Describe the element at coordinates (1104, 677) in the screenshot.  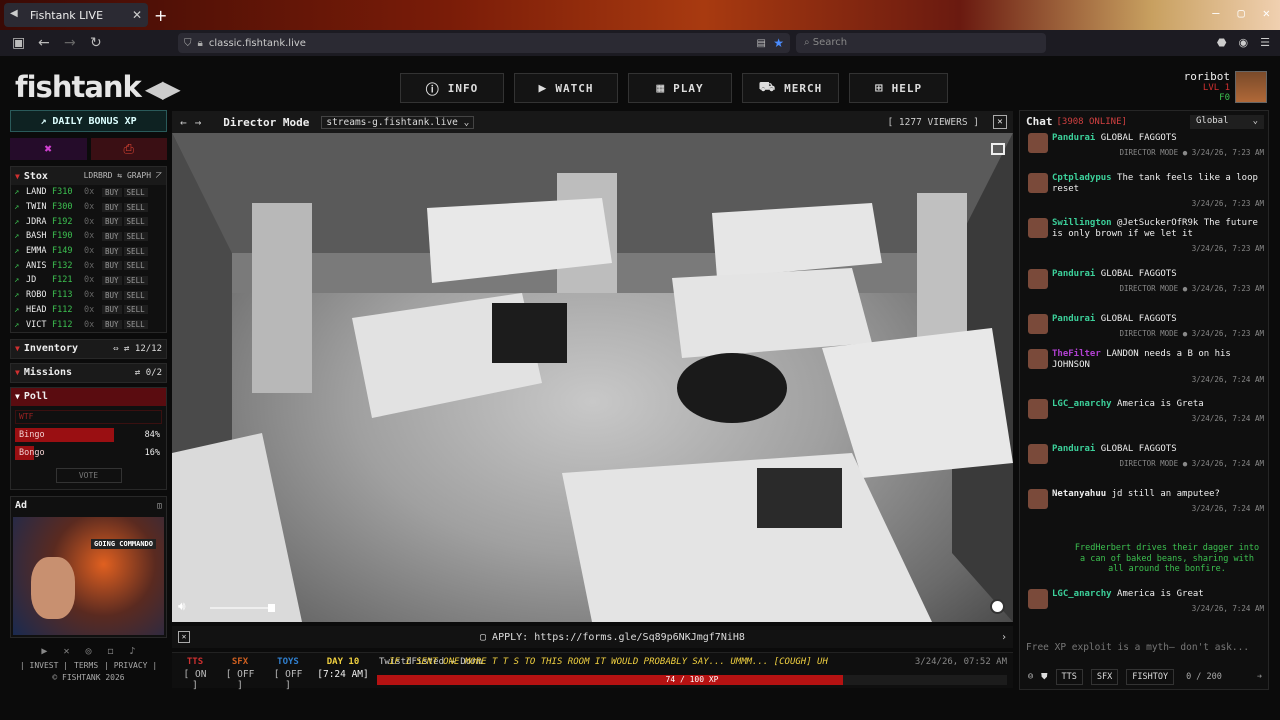
I see `sfx-button: SFX` at that location.